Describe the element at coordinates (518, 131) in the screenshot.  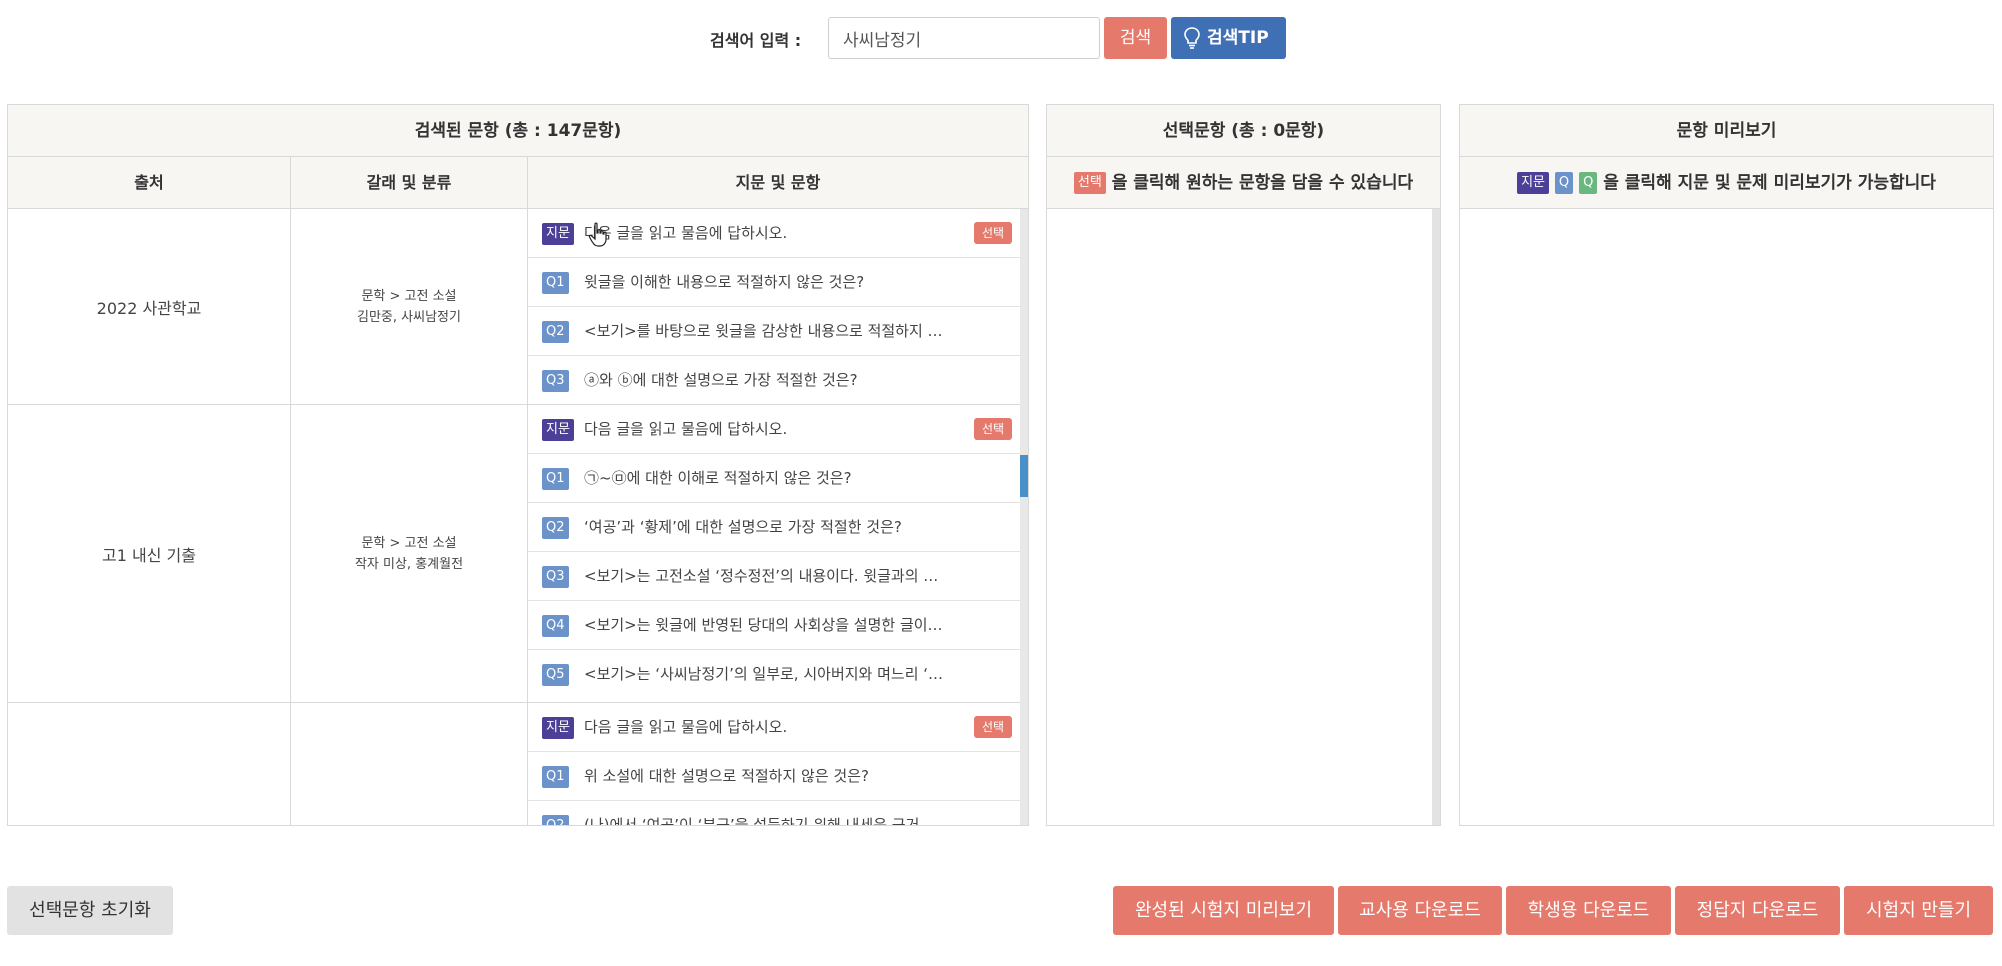
I see `results-title: 검색된 문항 (총 : 147문항)` at that location.